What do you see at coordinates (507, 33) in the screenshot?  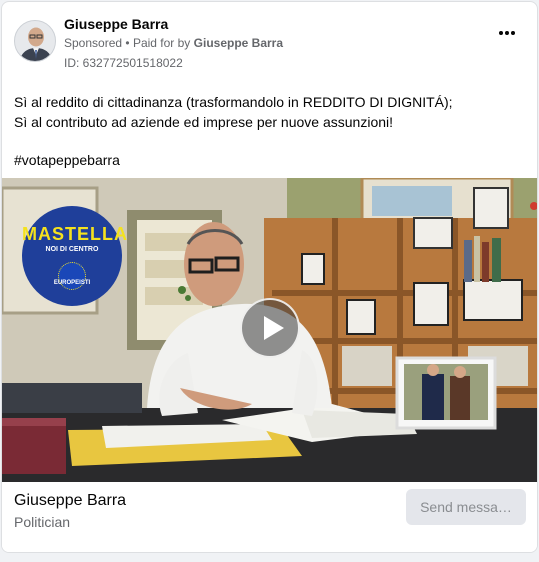 I see `more-horizontal-icon` at bounding box center [507, 33].